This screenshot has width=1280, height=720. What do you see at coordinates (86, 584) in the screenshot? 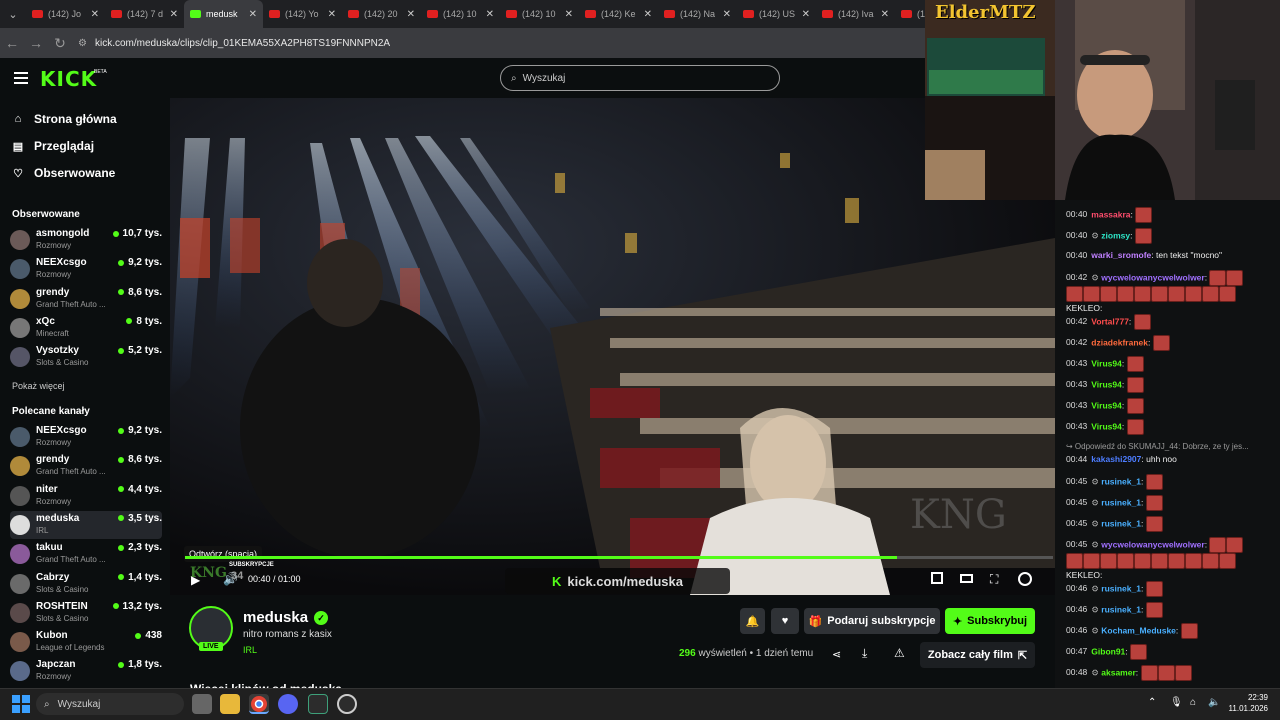
I see `sidebar-channel-cabrzy: Cabrzy Slots & Casino 1,4 tys.` at bounding box center [86, 584].